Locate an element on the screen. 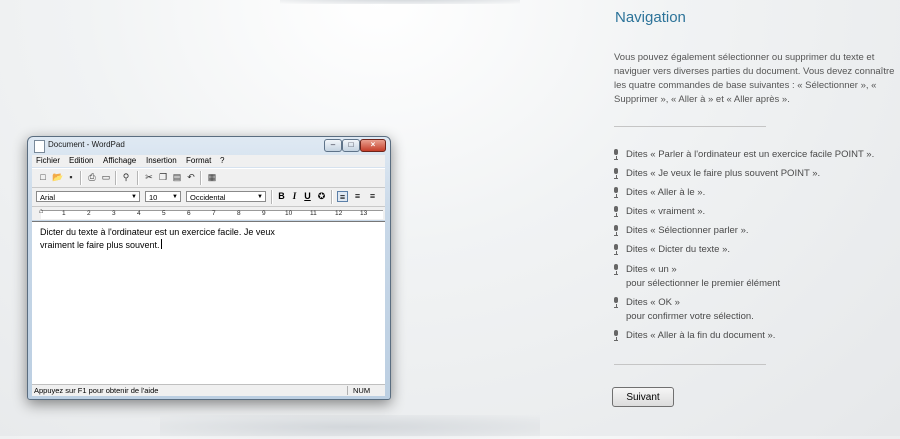 This screenshot has height=439, width=900. background-glow-bottom is located at coordinates (350, 427).